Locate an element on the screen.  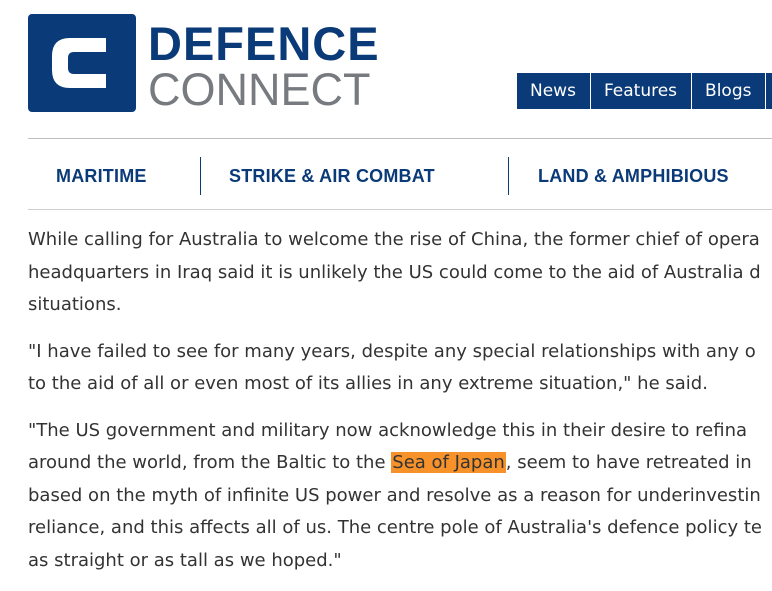
nav-item-news: News is located at coordinates (554, 91).